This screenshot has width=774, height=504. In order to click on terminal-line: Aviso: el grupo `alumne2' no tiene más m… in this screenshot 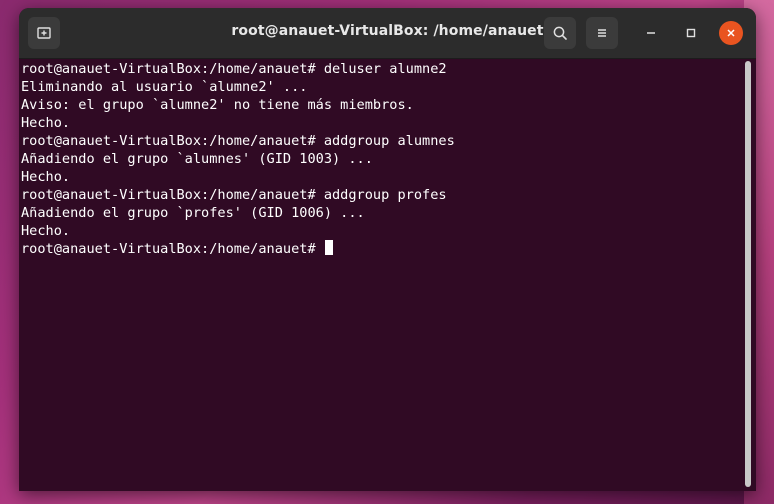, I will do `click(217, 105)`.